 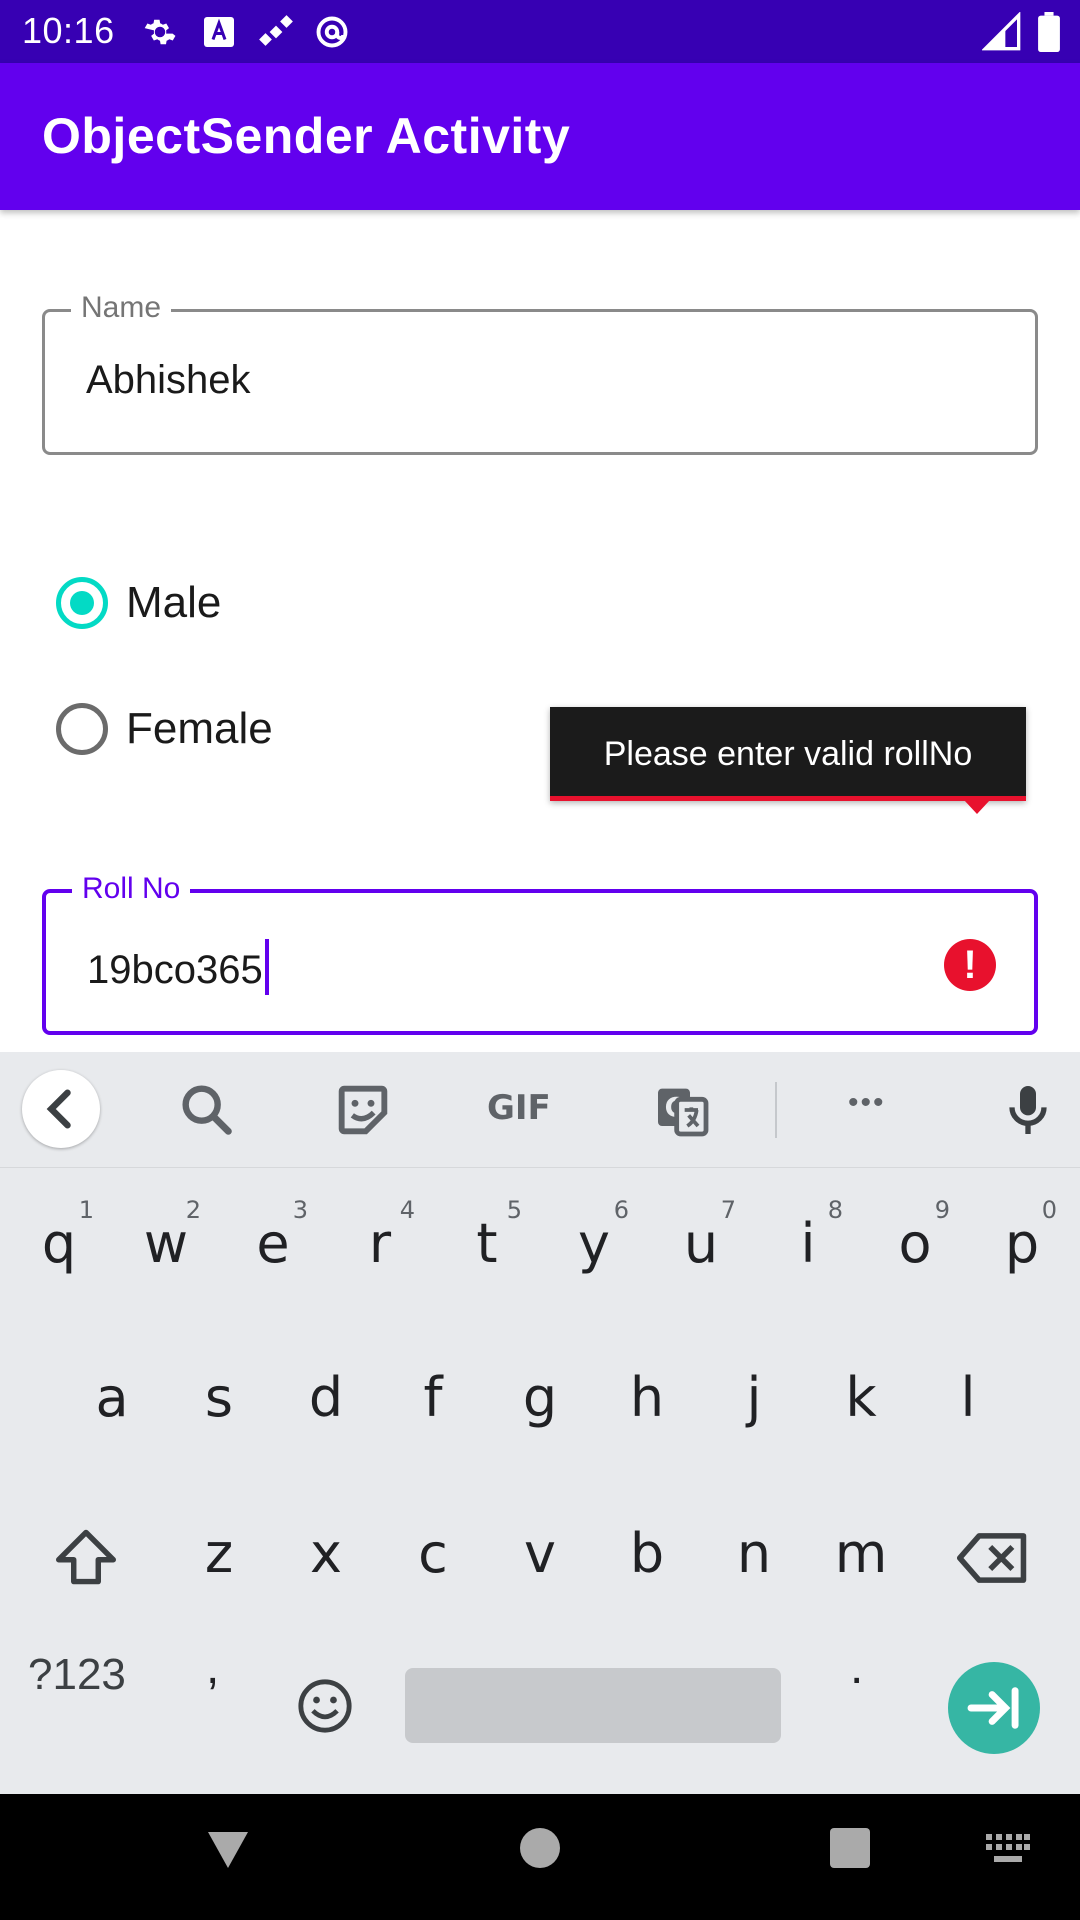 I want to click on nav-home-icon, so click(x=540, y=1848).